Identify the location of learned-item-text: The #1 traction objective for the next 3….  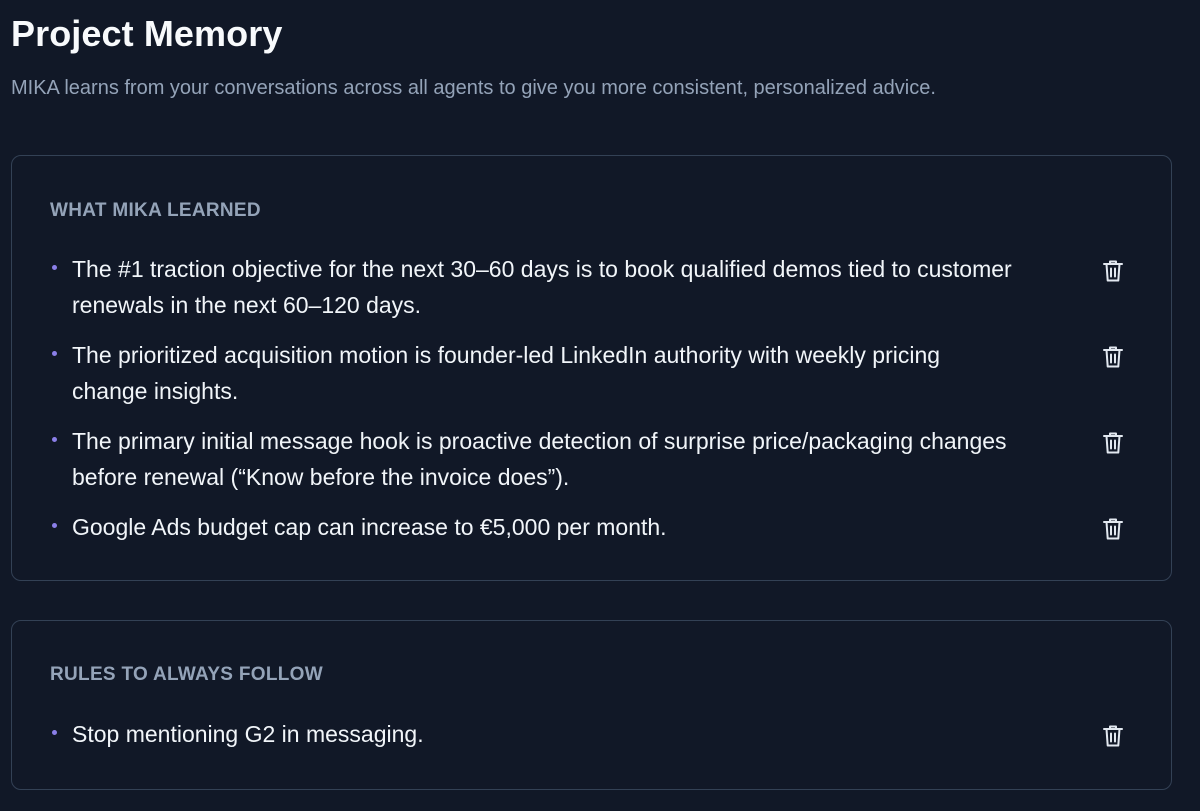
(542, 287).